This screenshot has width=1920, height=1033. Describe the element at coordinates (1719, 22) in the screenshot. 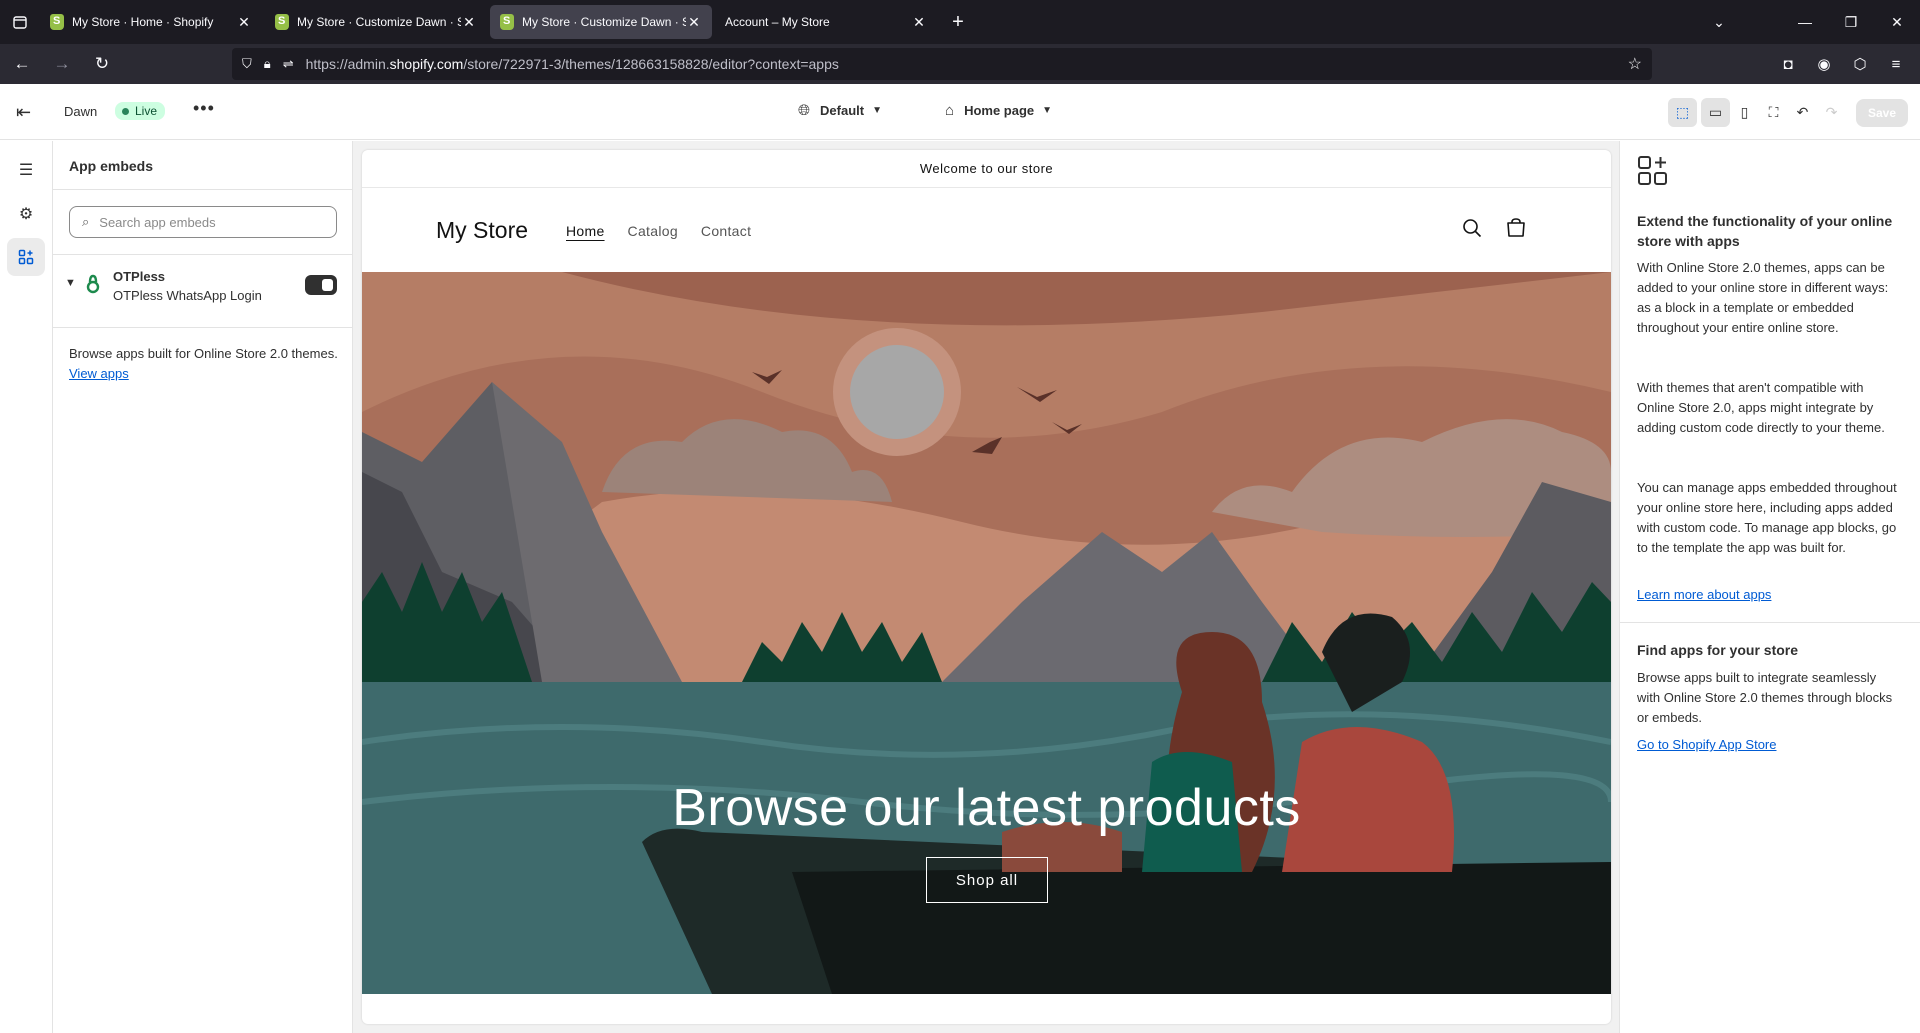

I see `tab-overflow-chevron-icon: ⌄` at that location.